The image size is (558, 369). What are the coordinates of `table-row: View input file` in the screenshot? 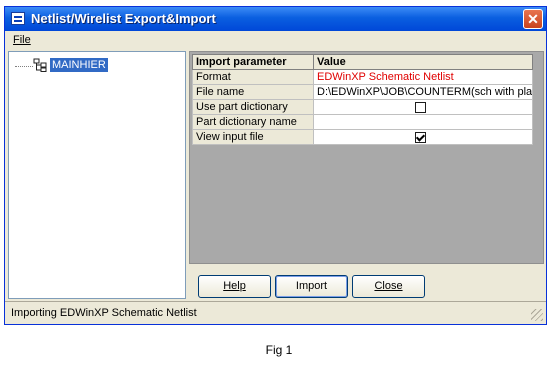 It's located at (362, 137).